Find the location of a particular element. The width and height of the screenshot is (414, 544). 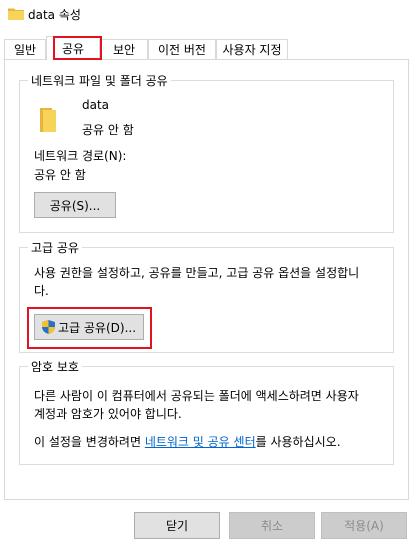

password-description-line1: 다른 사람이 이 컴퓨터에서 공유되는 폴더에 액세스하려면 사용자 is located at coordinates (196, 396).